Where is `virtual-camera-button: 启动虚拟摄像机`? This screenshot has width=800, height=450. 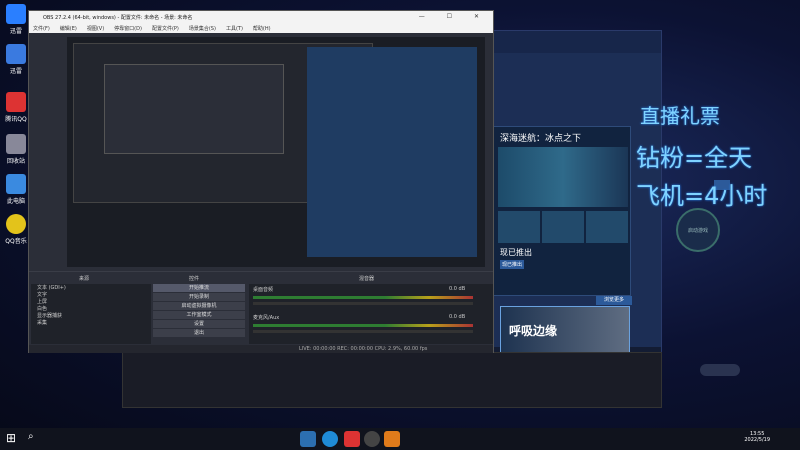 virtual-camera-button: 启动虚拟摄像机 is located at coordinates (199, 306).